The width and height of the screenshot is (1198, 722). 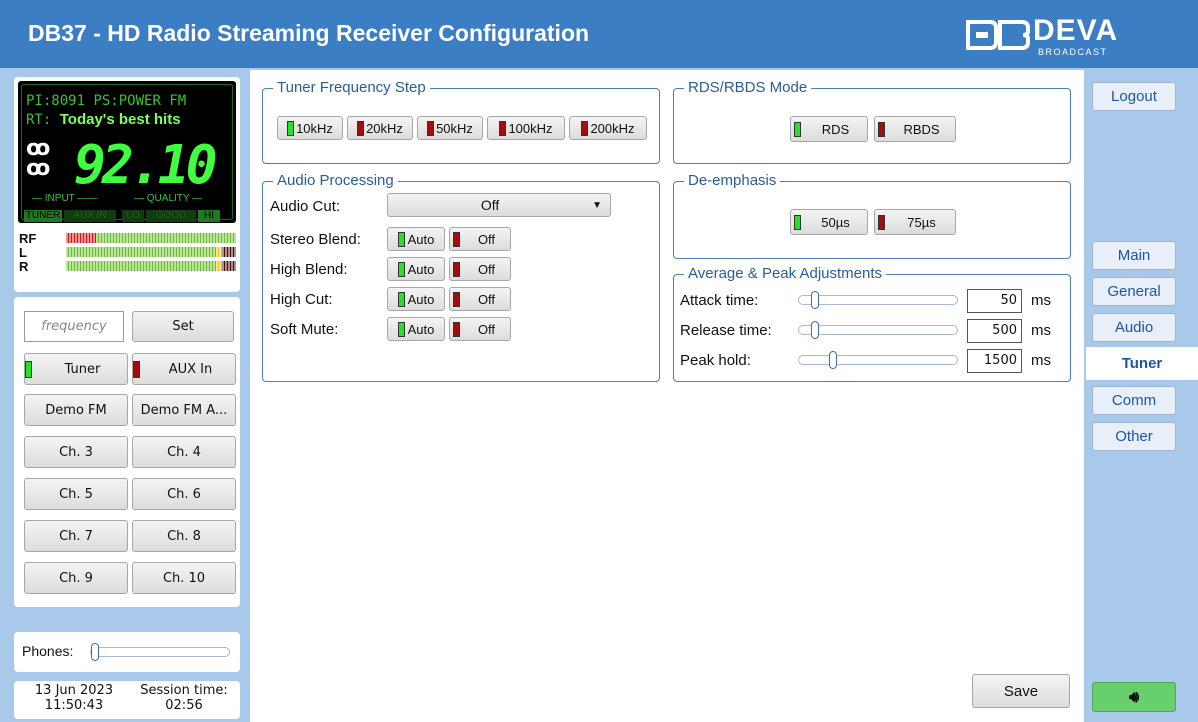 I want to click on attack-slider-thumb, so click(x=815, y=300).